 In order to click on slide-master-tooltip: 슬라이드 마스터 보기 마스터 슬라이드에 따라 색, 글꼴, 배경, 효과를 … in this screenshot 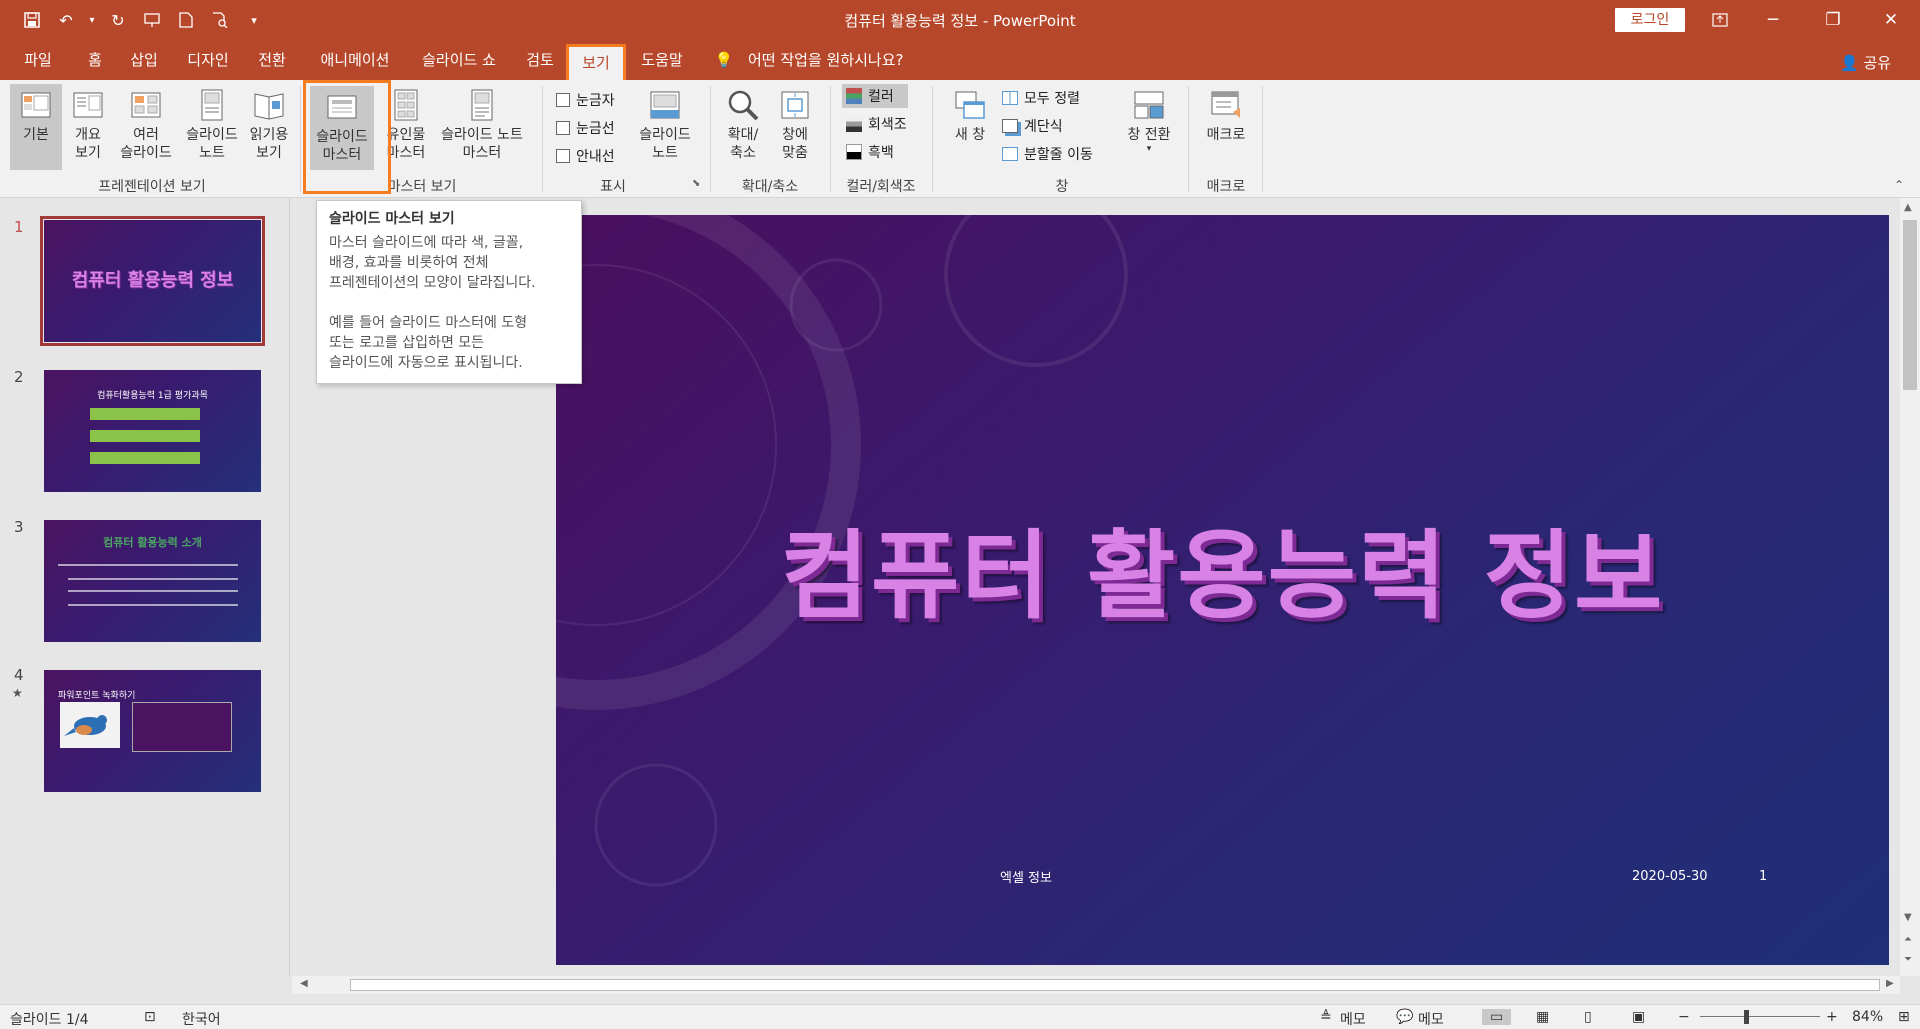, I will do `click(449, 292)`.